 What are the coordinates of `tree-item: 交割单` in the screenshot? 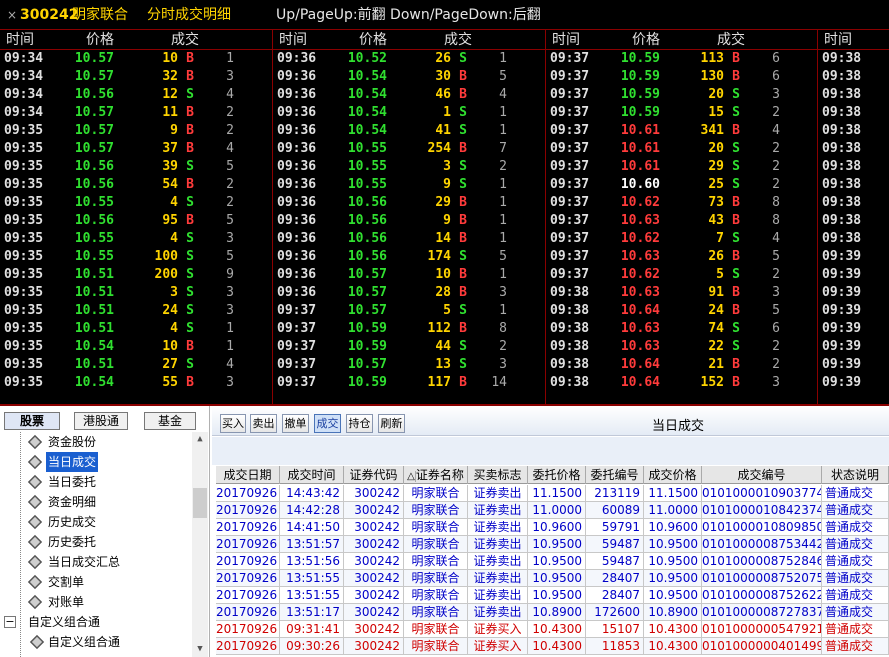 It's located at (96, 582).